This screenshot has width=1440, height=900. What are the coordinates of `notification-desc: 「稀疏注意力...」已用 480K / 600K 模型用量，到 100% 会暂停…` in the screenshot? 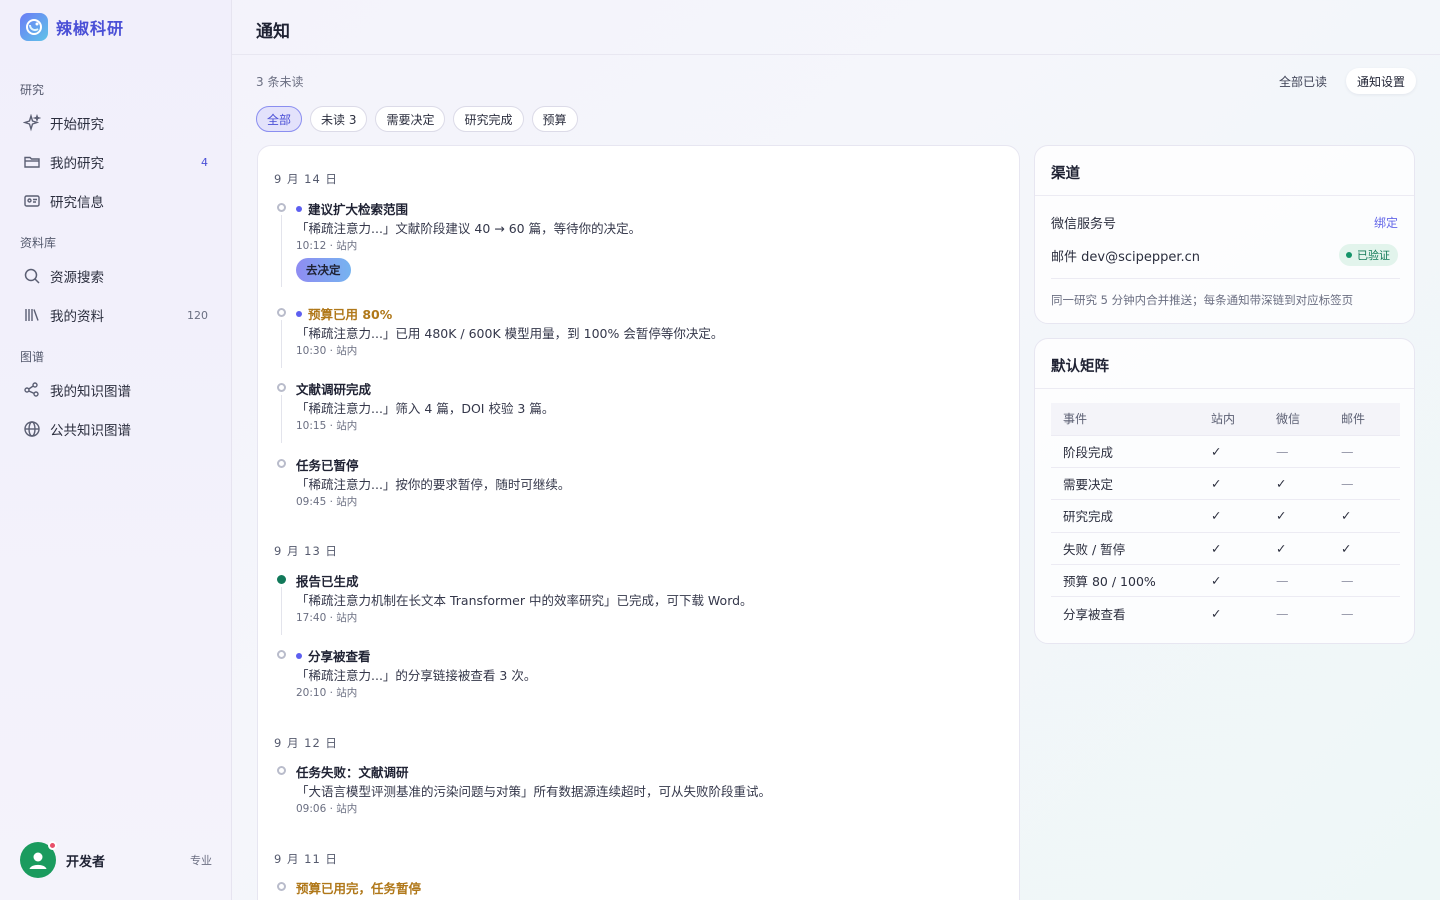 It's located at (510, 333).